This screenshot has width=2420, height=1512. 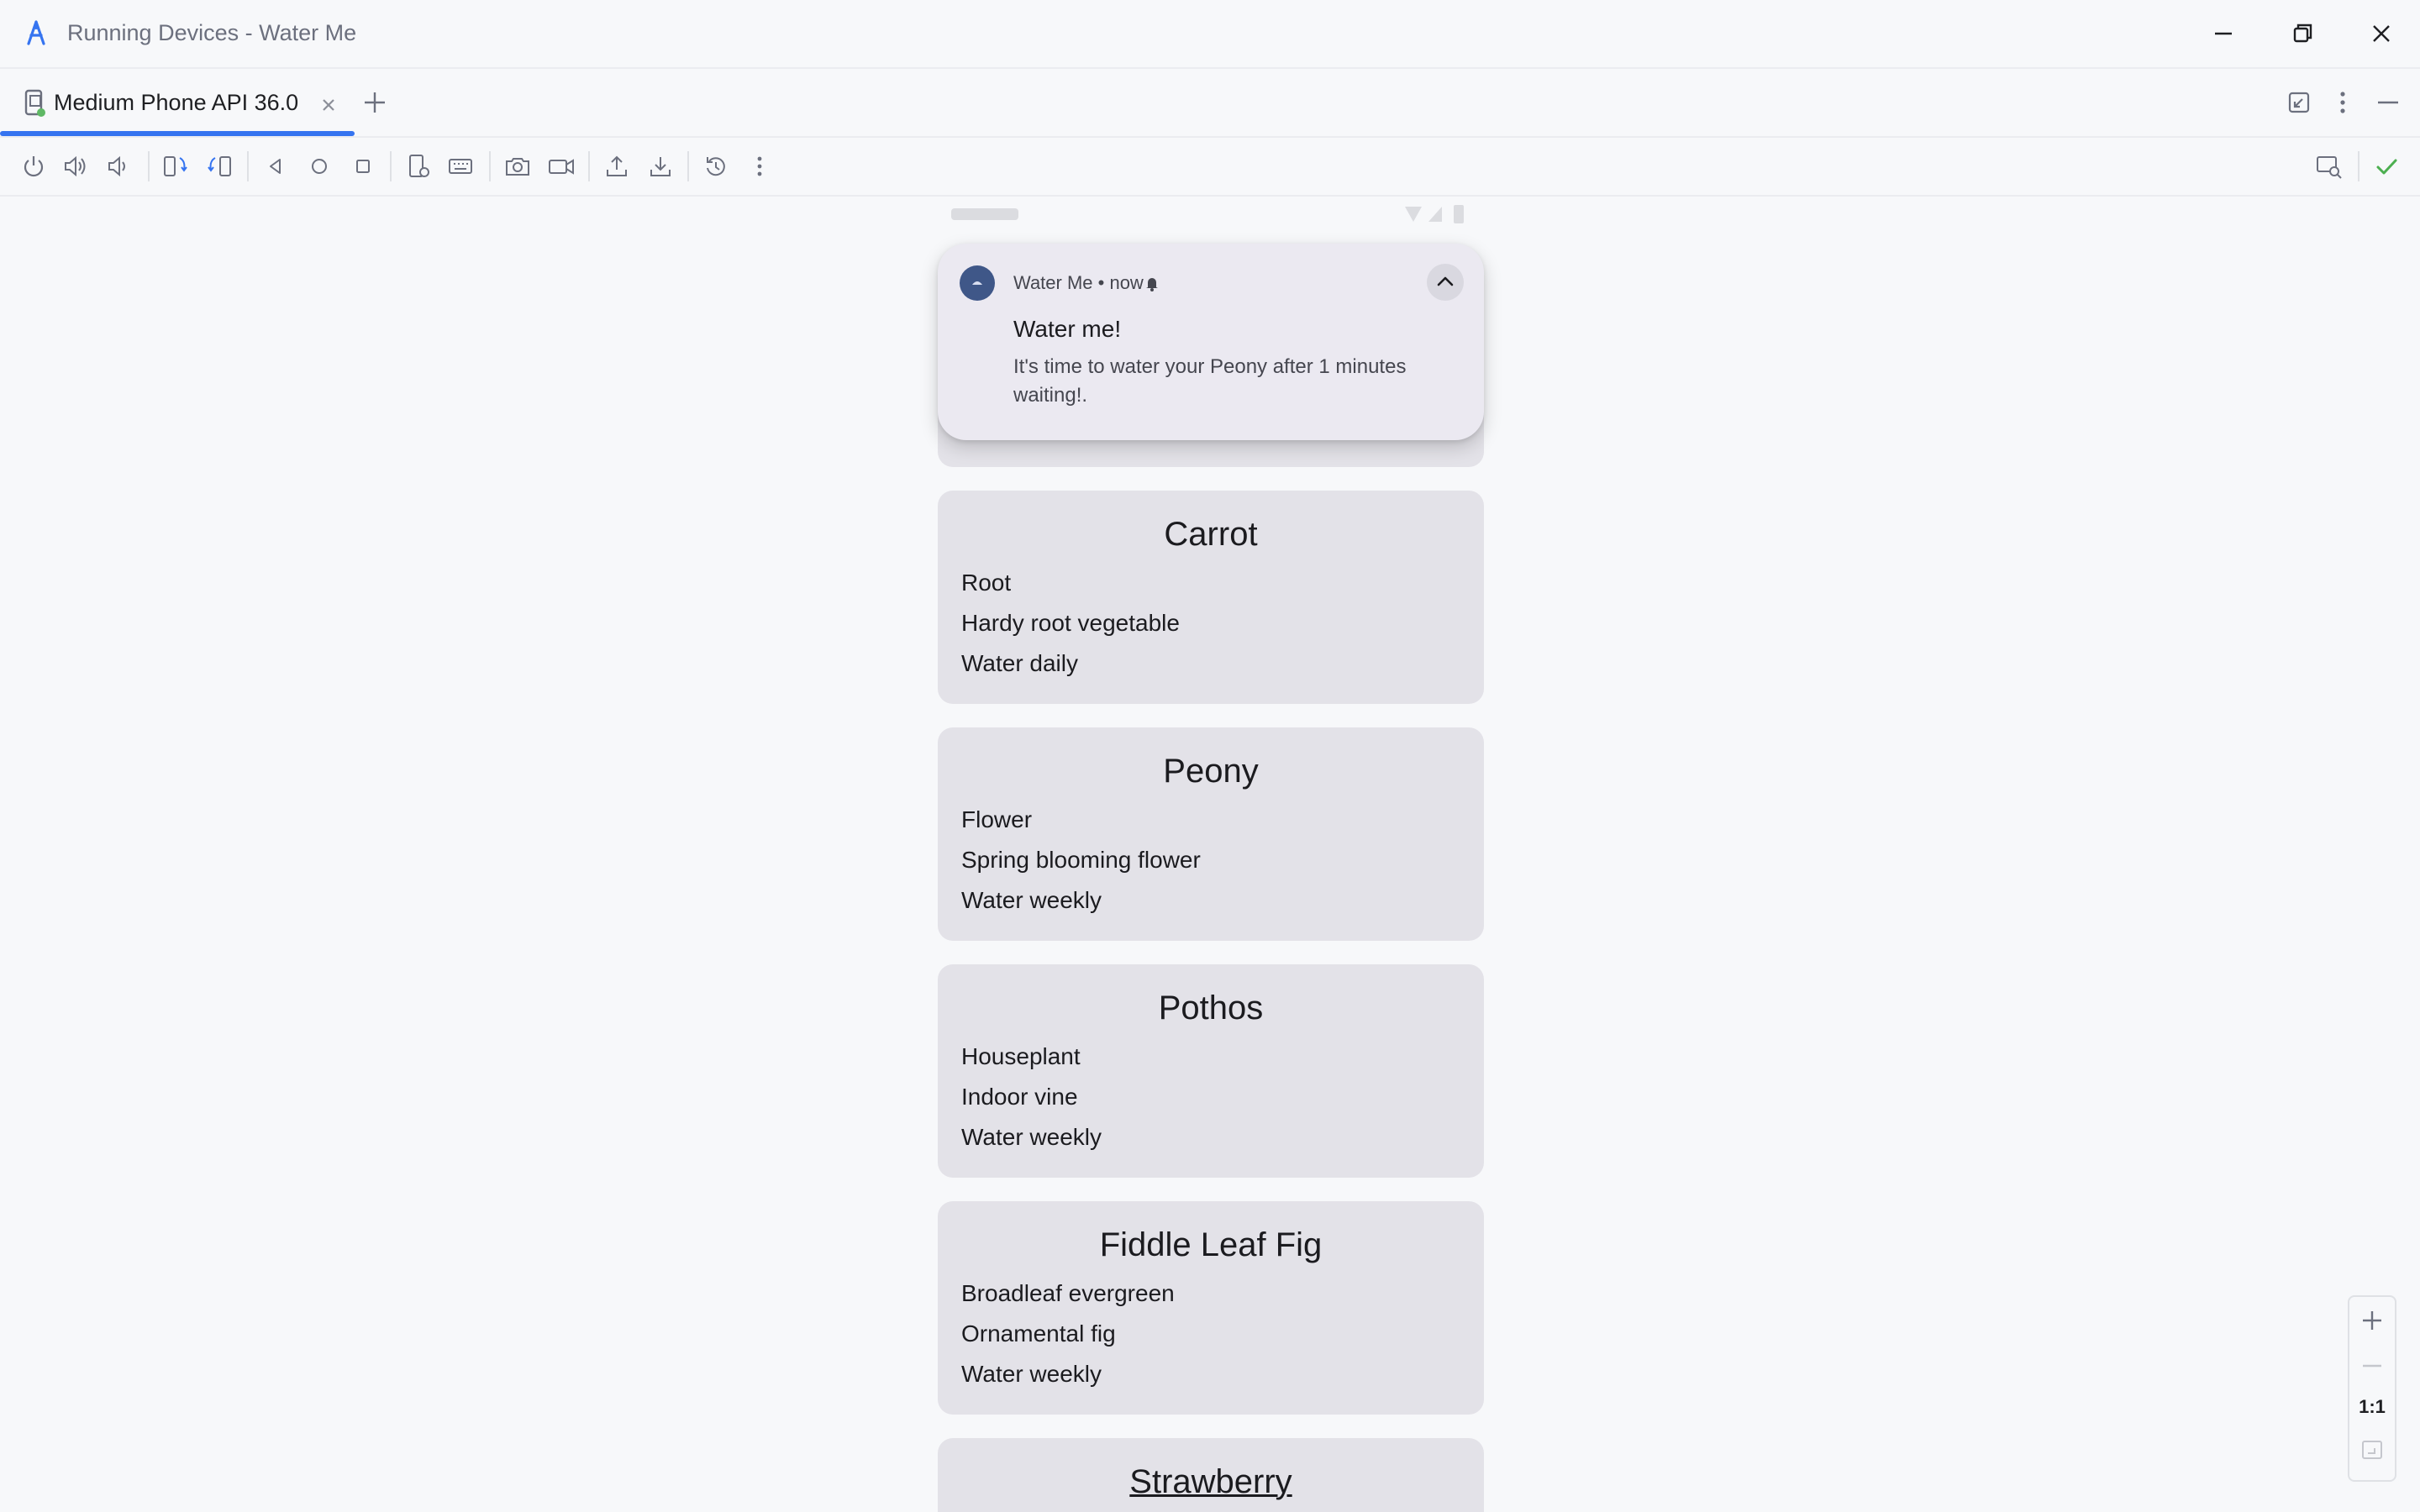 What do you see at coordinates (997, 819) in the screenshot?
I see `plant-type: Flower` at bounding box center [997, 819].